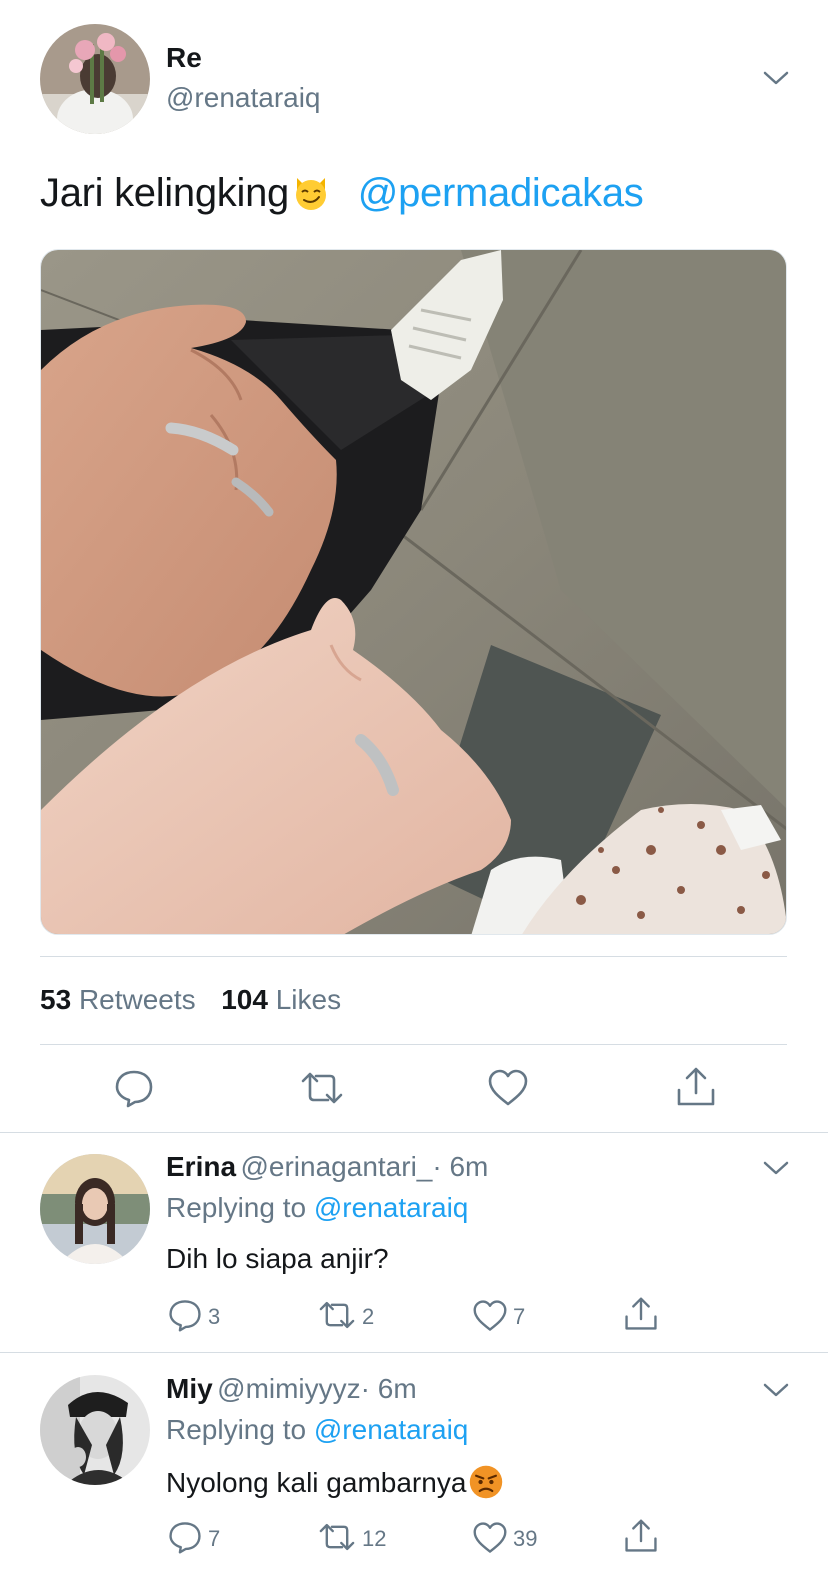 The width and height of the screenshot is (828, 1570). I want to click on like-count: 7, so click(519, 1316).